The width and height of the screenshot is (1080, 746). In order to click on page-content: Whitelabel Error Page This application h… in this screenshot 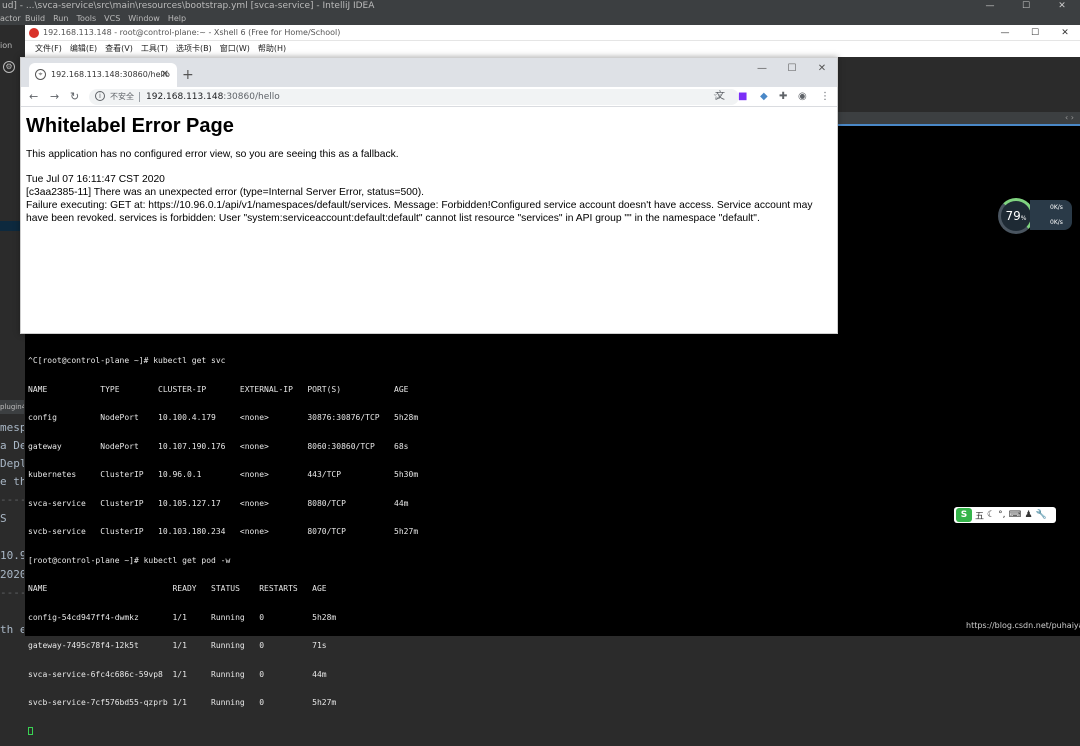, I will do `click(429, 169)`.